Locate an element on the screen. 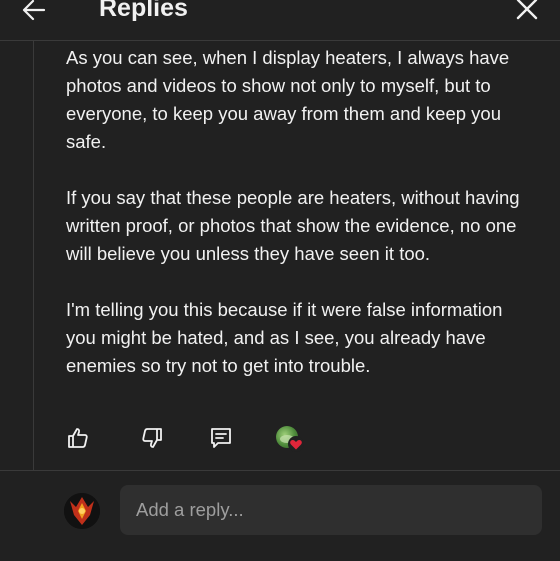 This screenshot has height=561, width=560. reply-input is located at coordinates (331, 510).